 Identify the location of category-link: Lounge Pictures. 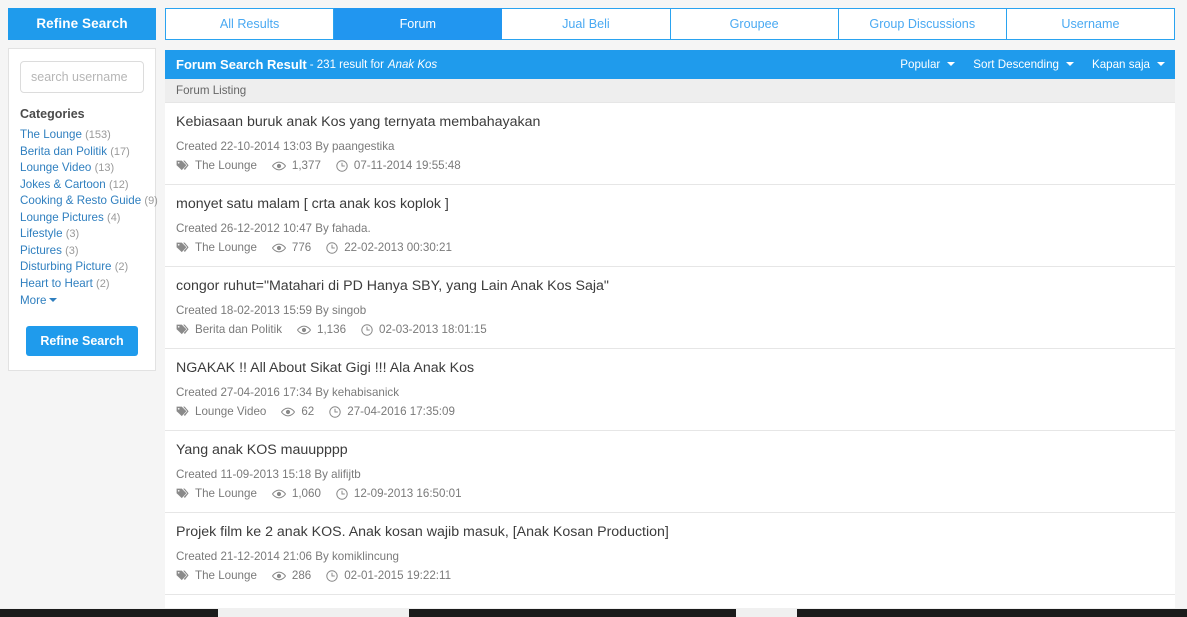
(62, 217).